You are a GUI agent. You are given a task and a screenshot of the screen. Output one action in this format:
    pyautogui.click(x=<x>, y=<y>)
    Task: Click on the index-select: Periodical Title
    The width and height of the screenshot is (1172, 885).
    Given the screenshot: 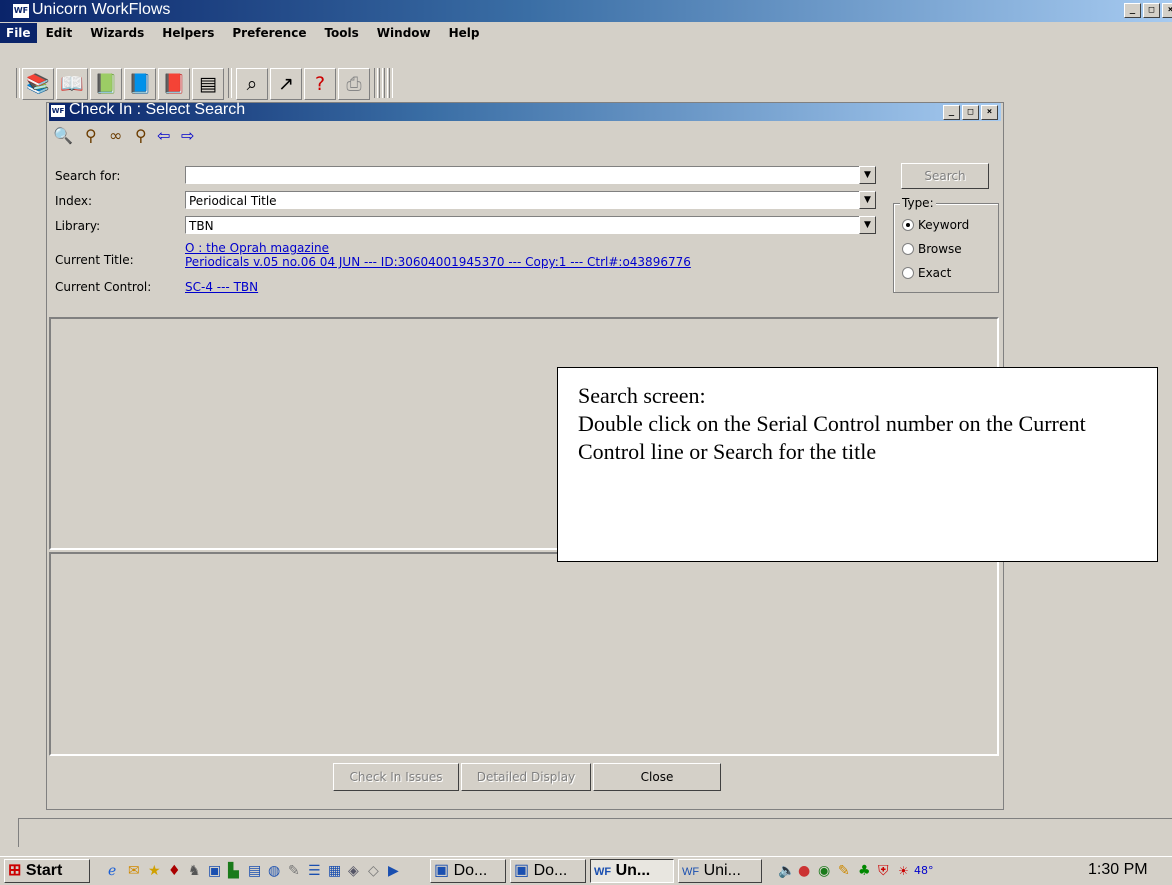 What is the action you would take?
    pyautogui.click(x=529, y=200)
    